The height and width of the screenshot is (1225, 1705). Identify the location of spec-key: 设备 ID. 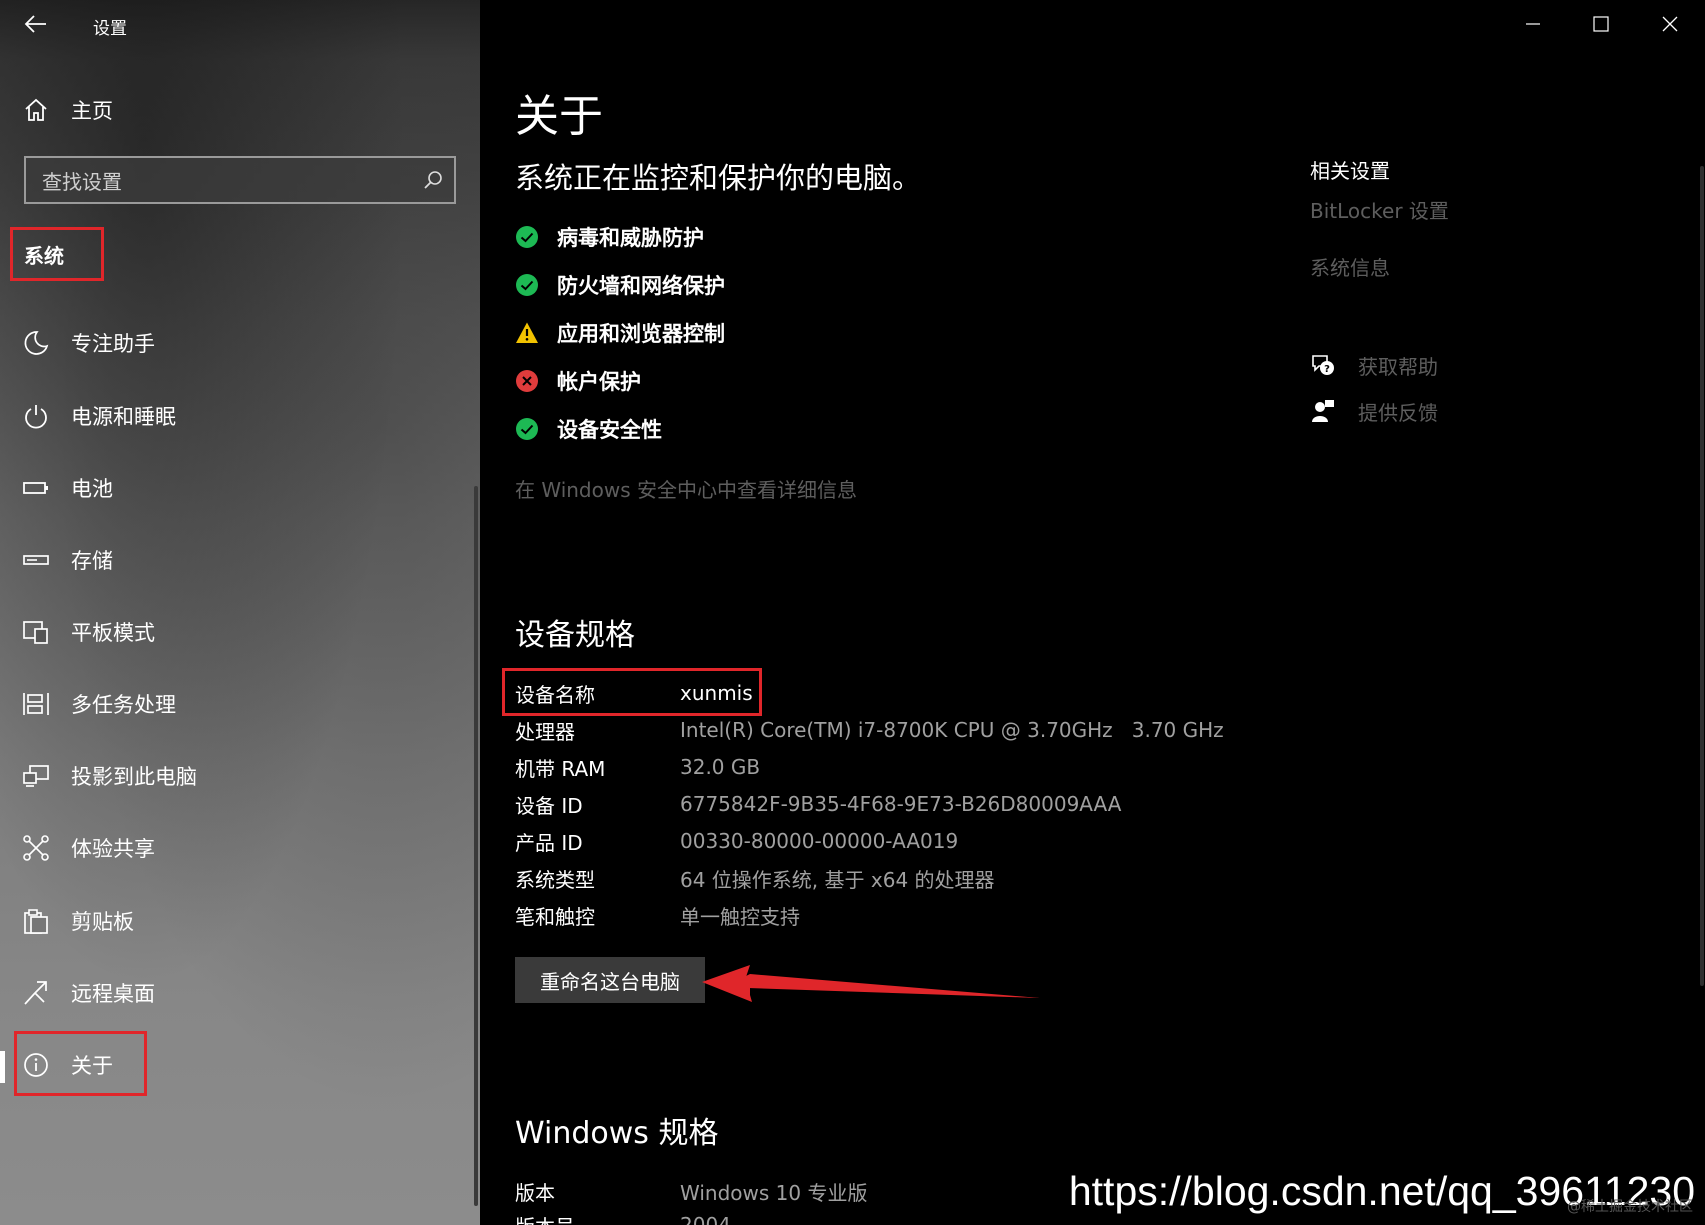
(549, 805).